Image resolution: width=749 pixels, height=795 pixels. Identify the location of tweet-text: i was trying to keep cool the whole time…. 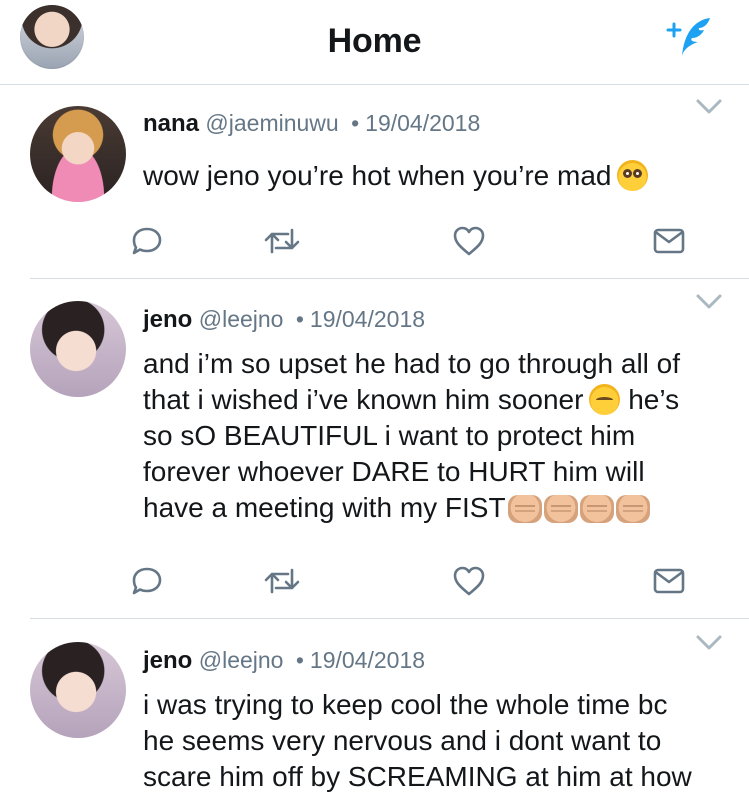
(440, 741).